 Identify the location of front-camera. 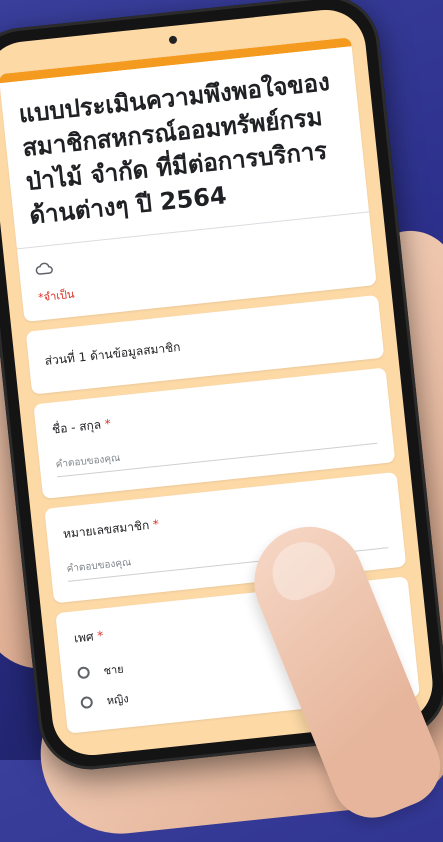
(173, 40).